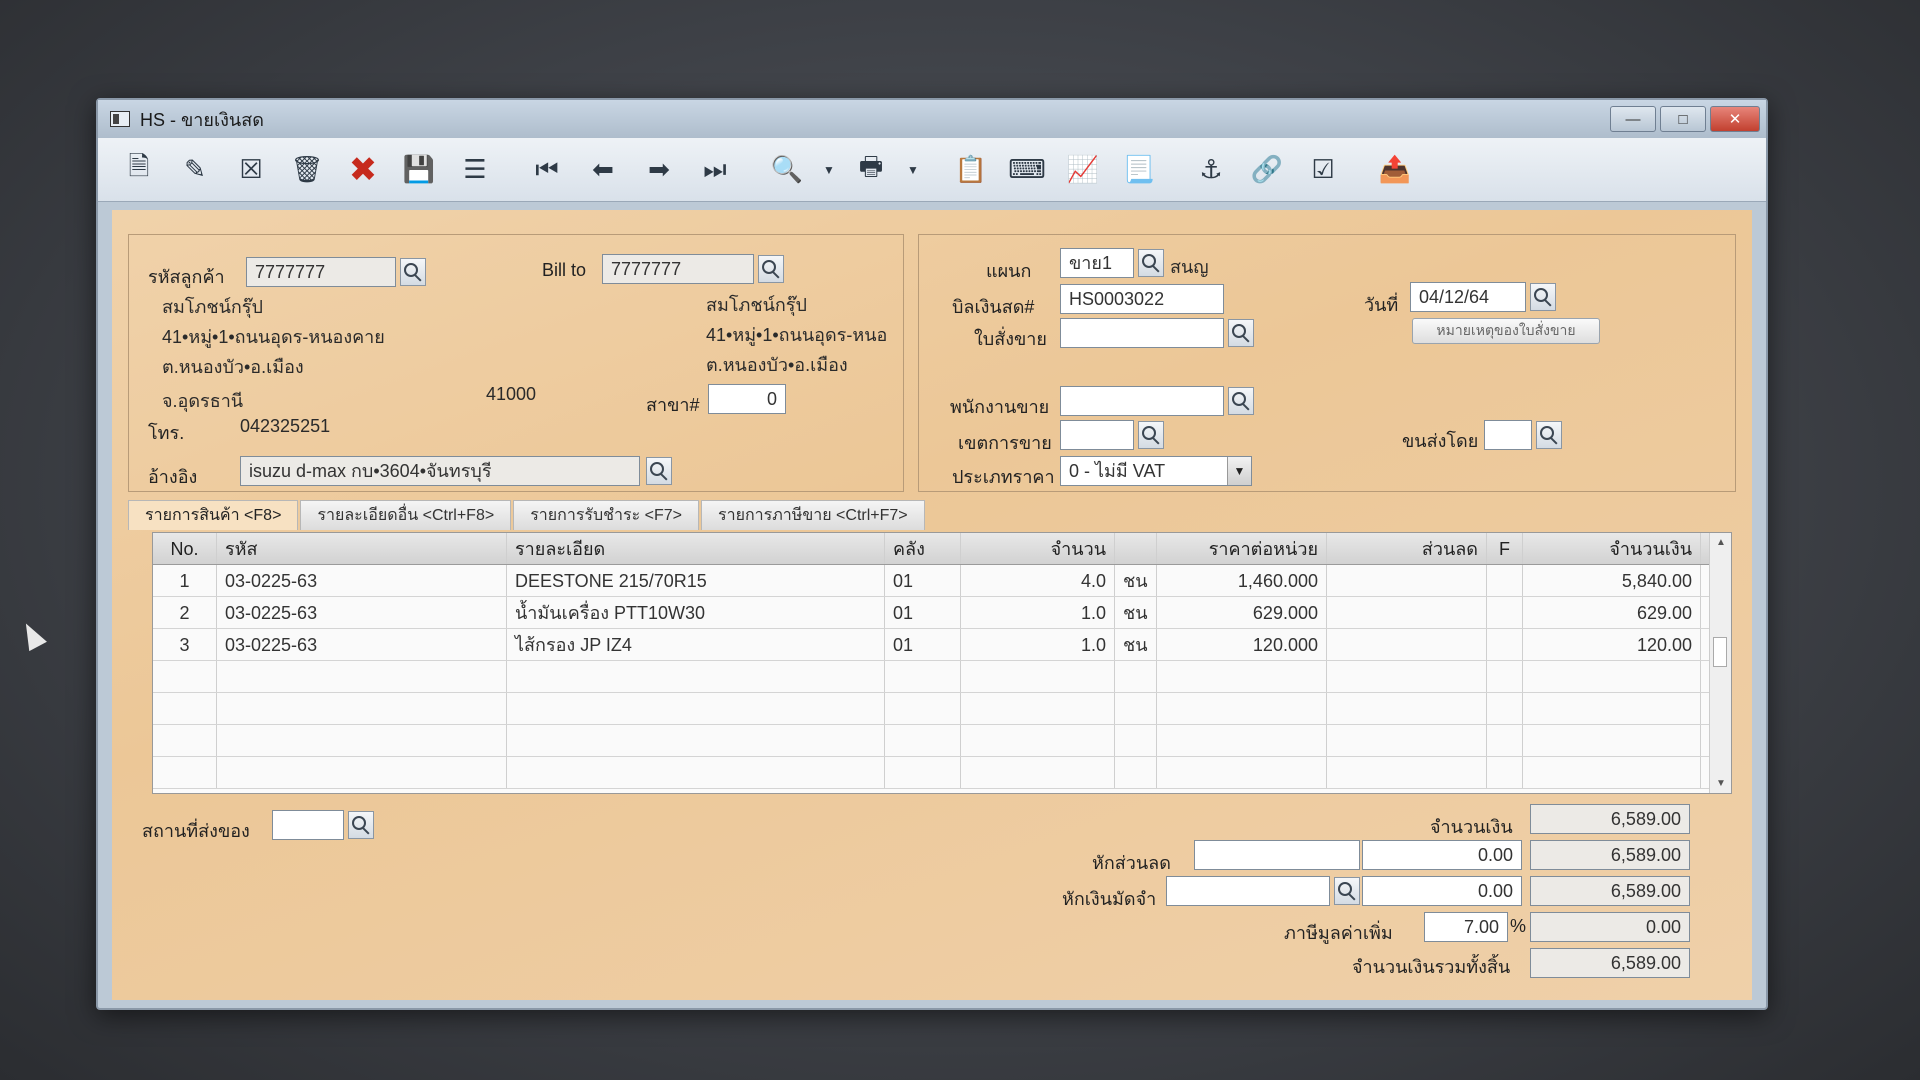  I want to click on scroll-thumb, so click(1720, 652).